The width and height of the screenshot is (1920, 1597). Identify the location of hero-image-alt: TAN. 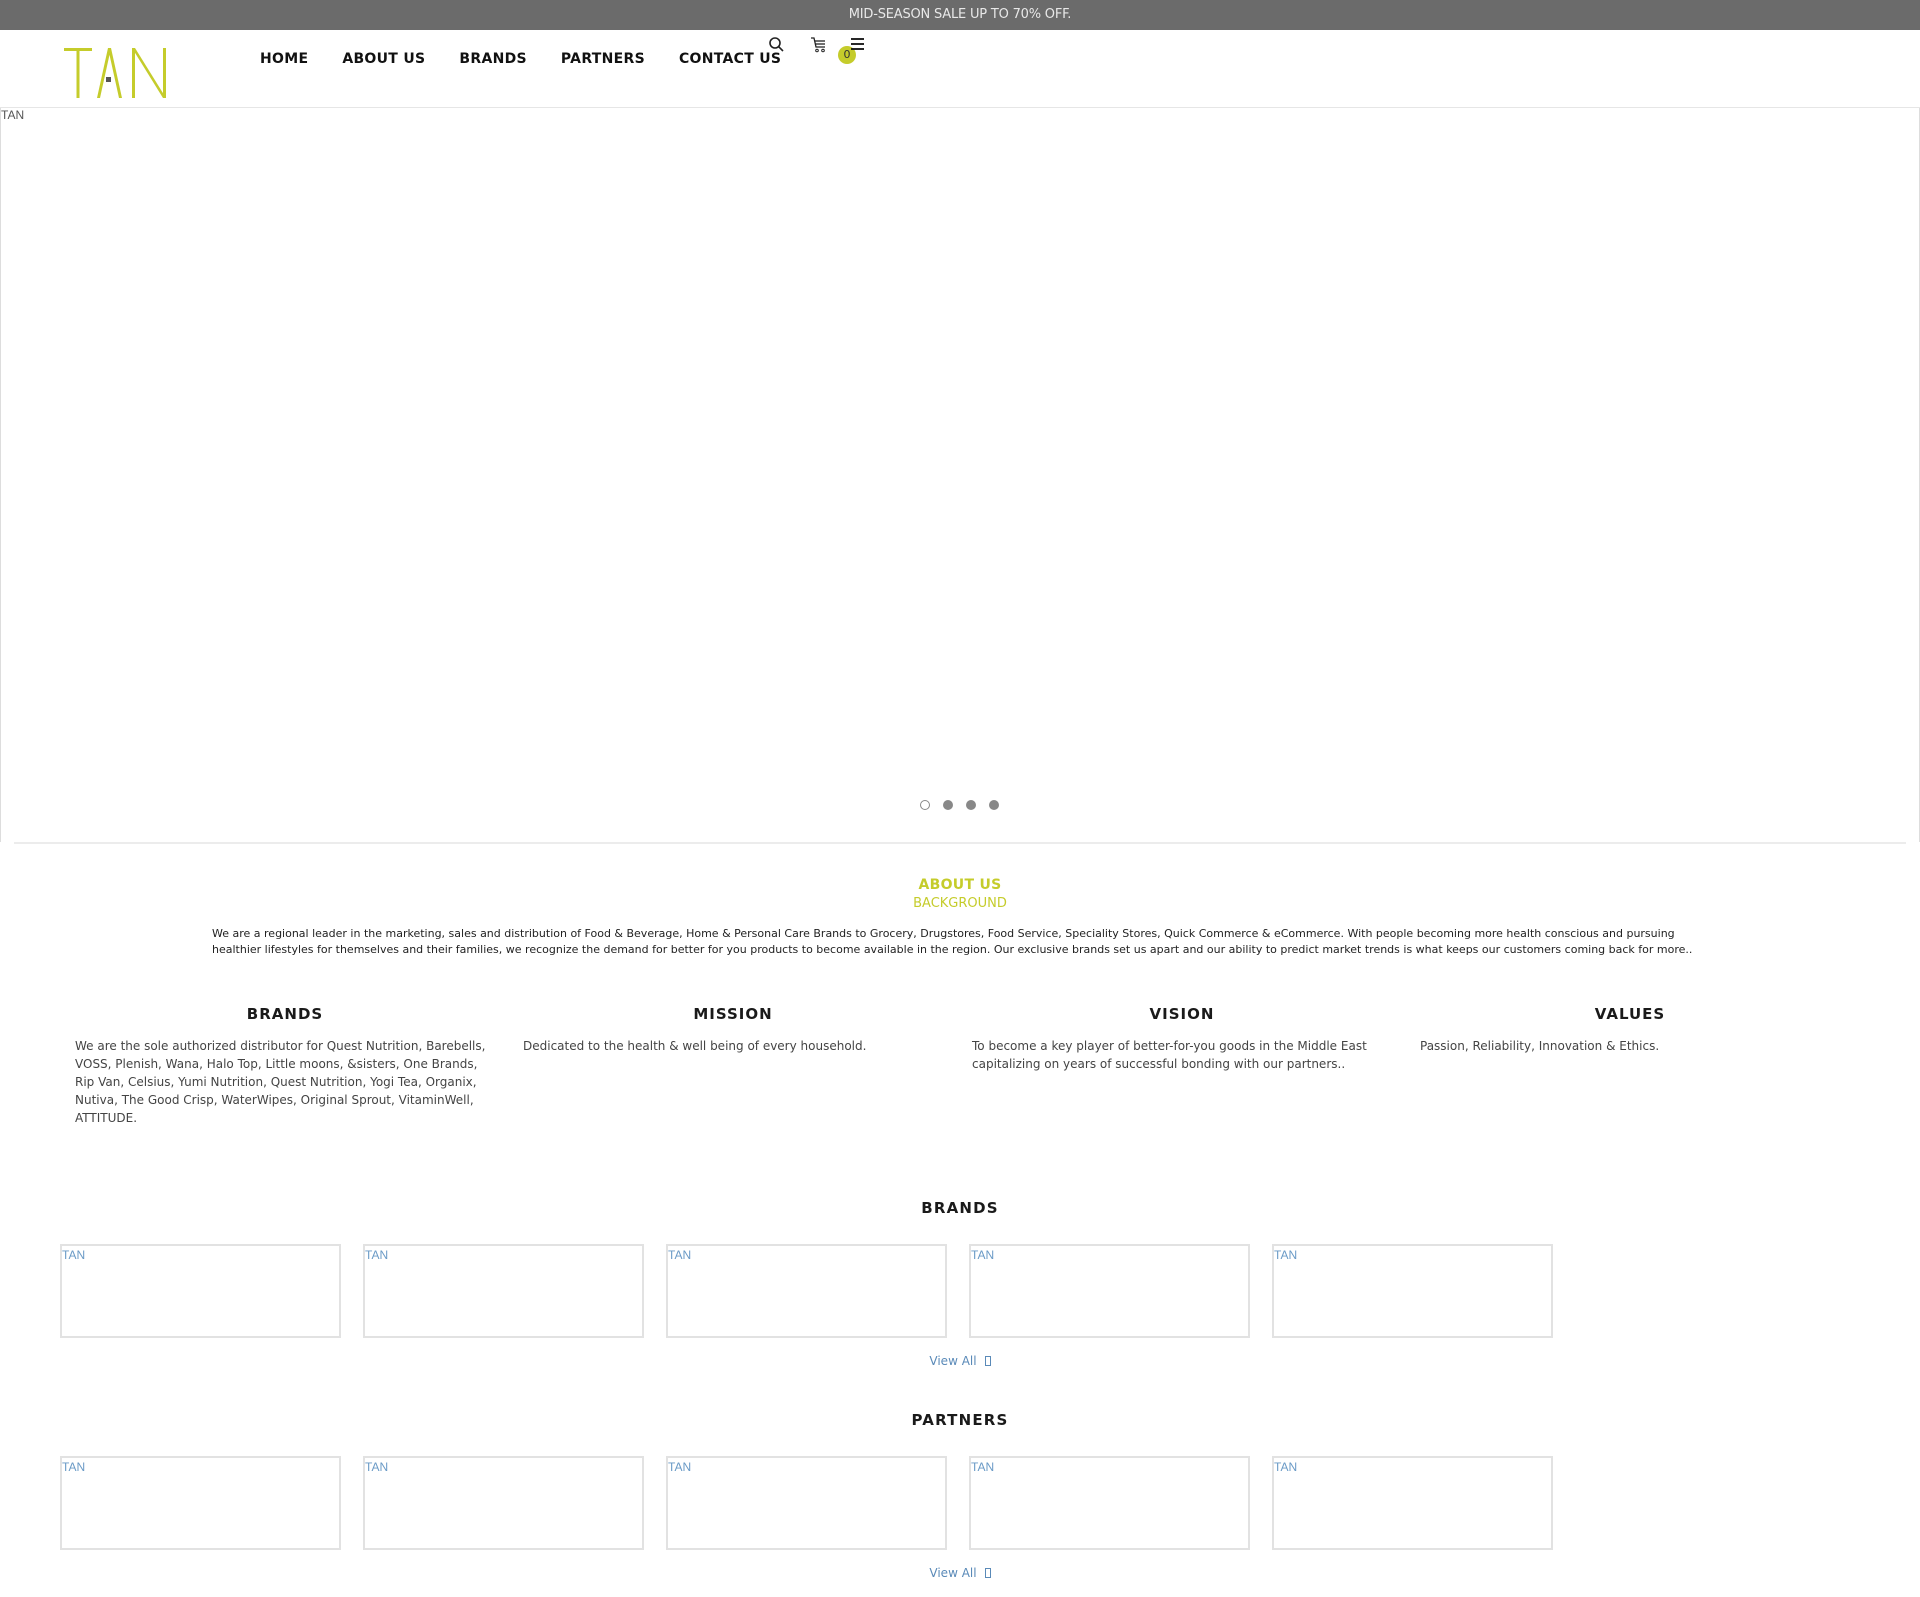
(13, 115).